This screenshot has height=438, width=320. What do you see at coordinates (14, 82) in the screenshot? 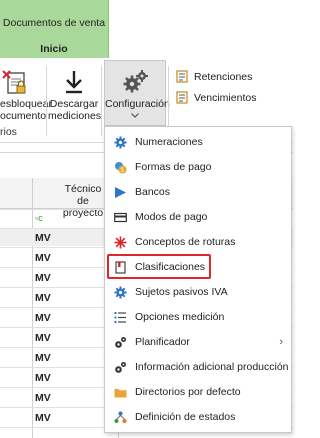
I see `unlock-document-icon` at bounding box center [14, 82].